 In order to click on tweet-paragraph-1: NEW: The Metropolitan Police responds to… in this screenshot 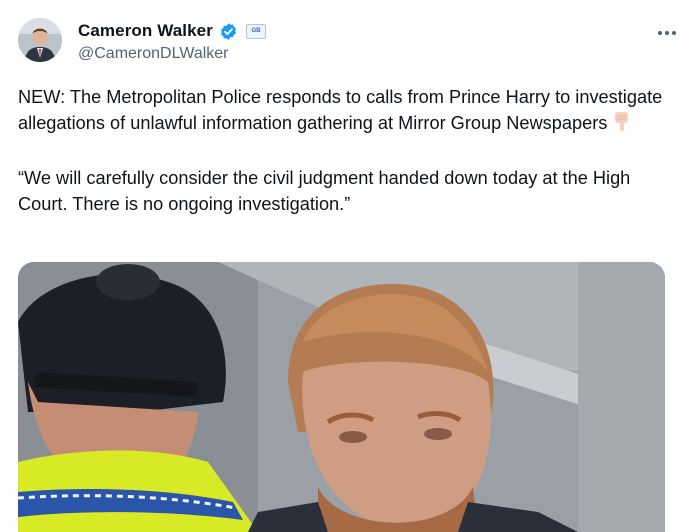, I will do `click(340, 110)`.